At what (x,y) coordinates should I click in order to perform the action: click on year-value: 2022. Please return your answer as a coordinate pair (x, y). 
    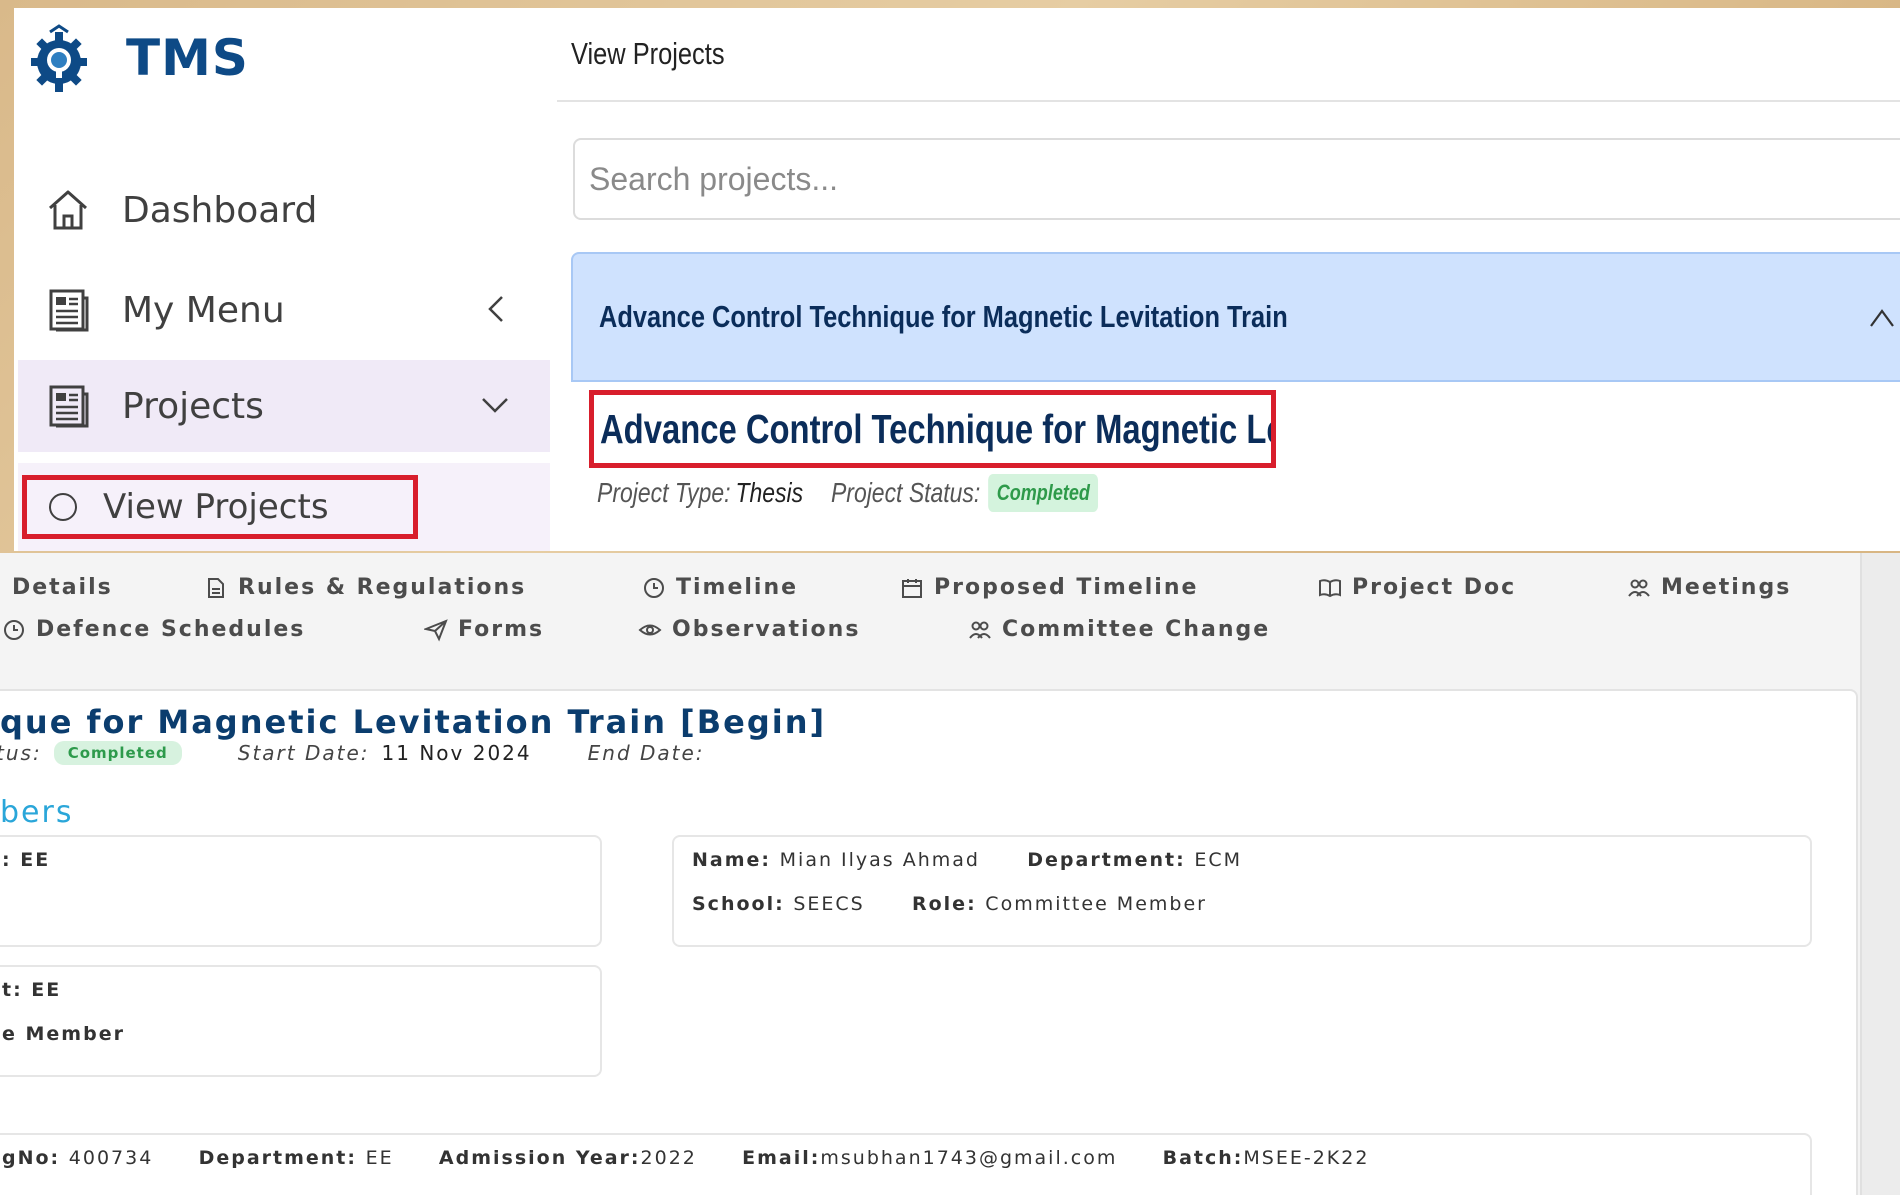
    Looking at the image, I should click on (668, 1158).